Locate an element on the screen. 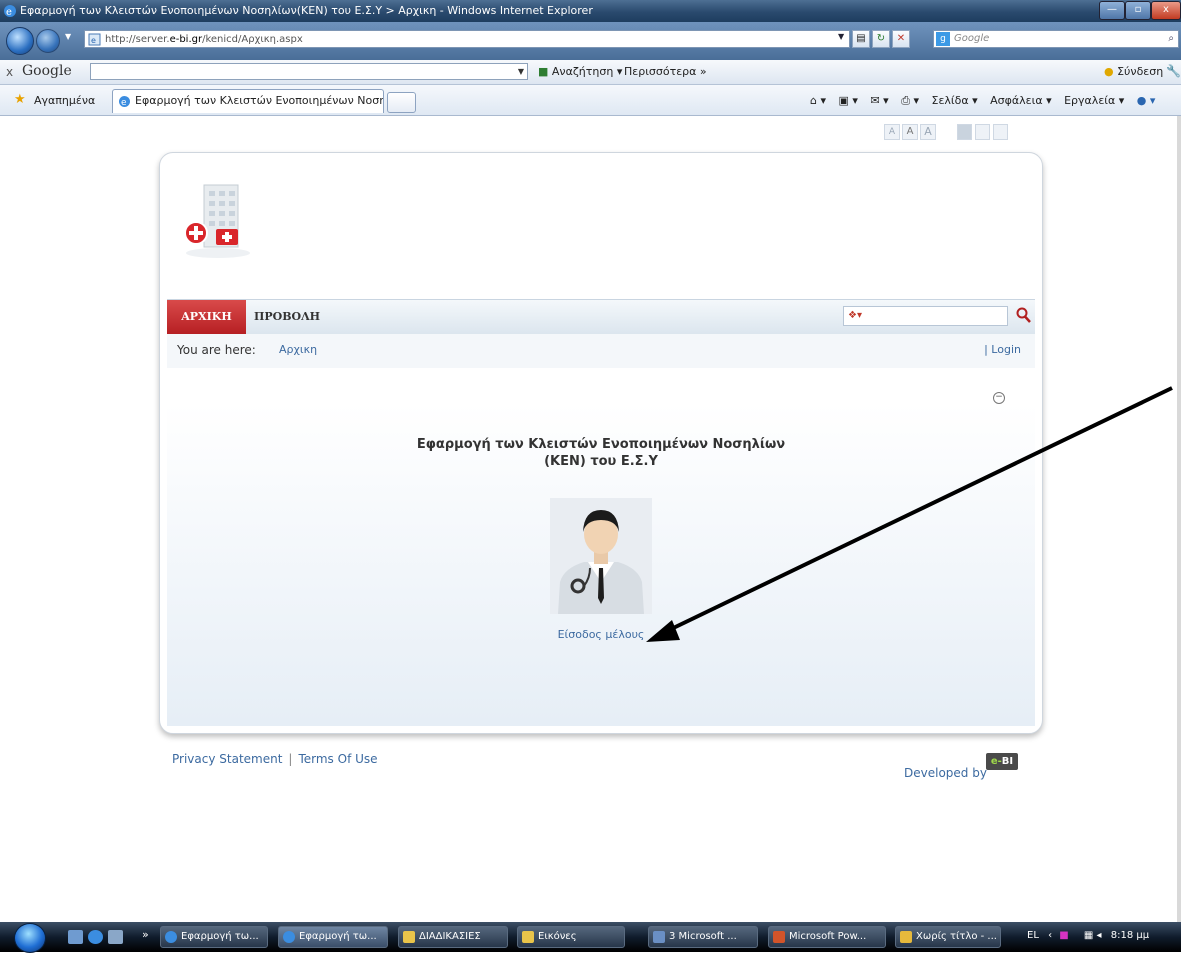  breadcrumb-home-link: Αρχικη is located at coordinates (298, 349).